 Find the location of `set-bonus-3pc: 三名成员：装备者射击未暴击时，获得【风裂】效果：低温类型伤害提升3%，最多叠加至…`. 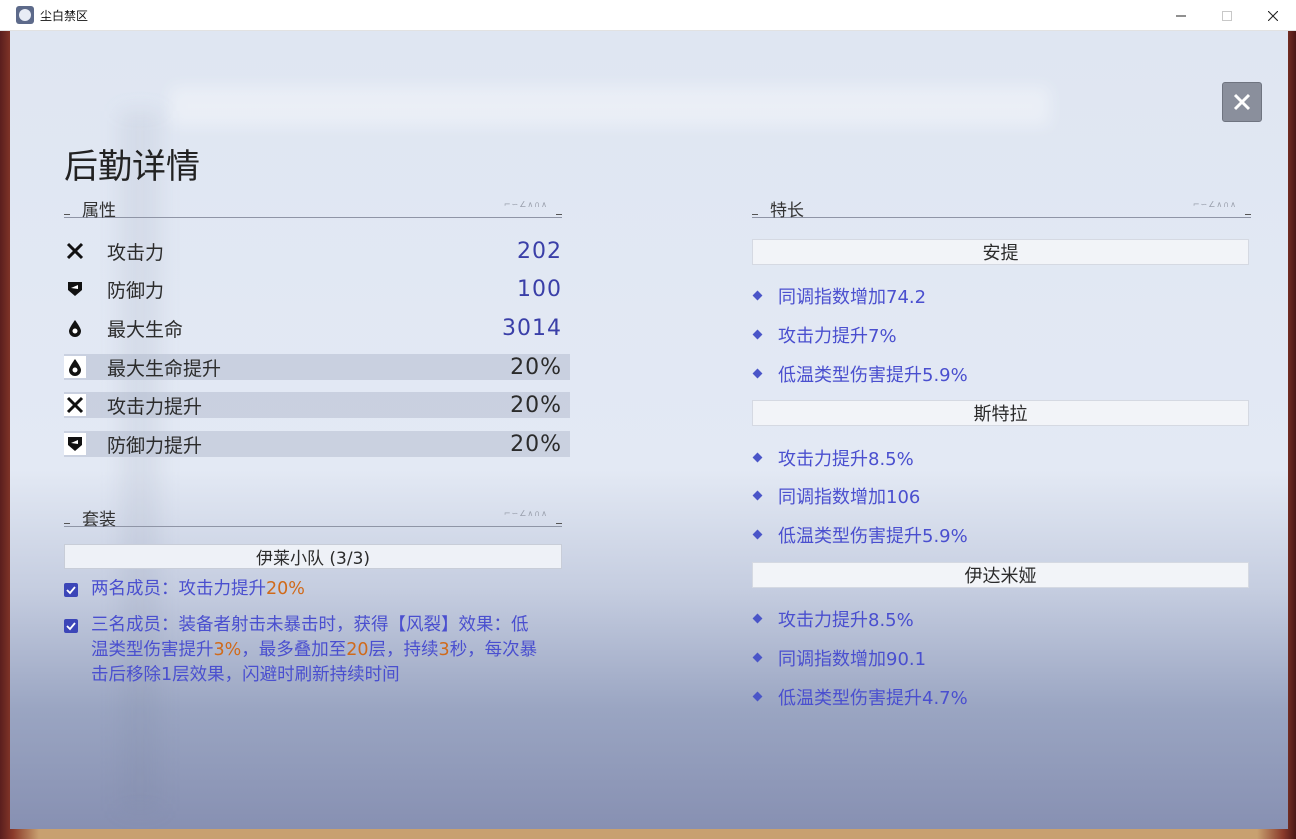

set-bonus-3pc: 三名成员：装备者射击未暴击时，获得【风裂】效果：低温类型伤害提升3%，最多叠加至… is located at coordinates (302, 650).